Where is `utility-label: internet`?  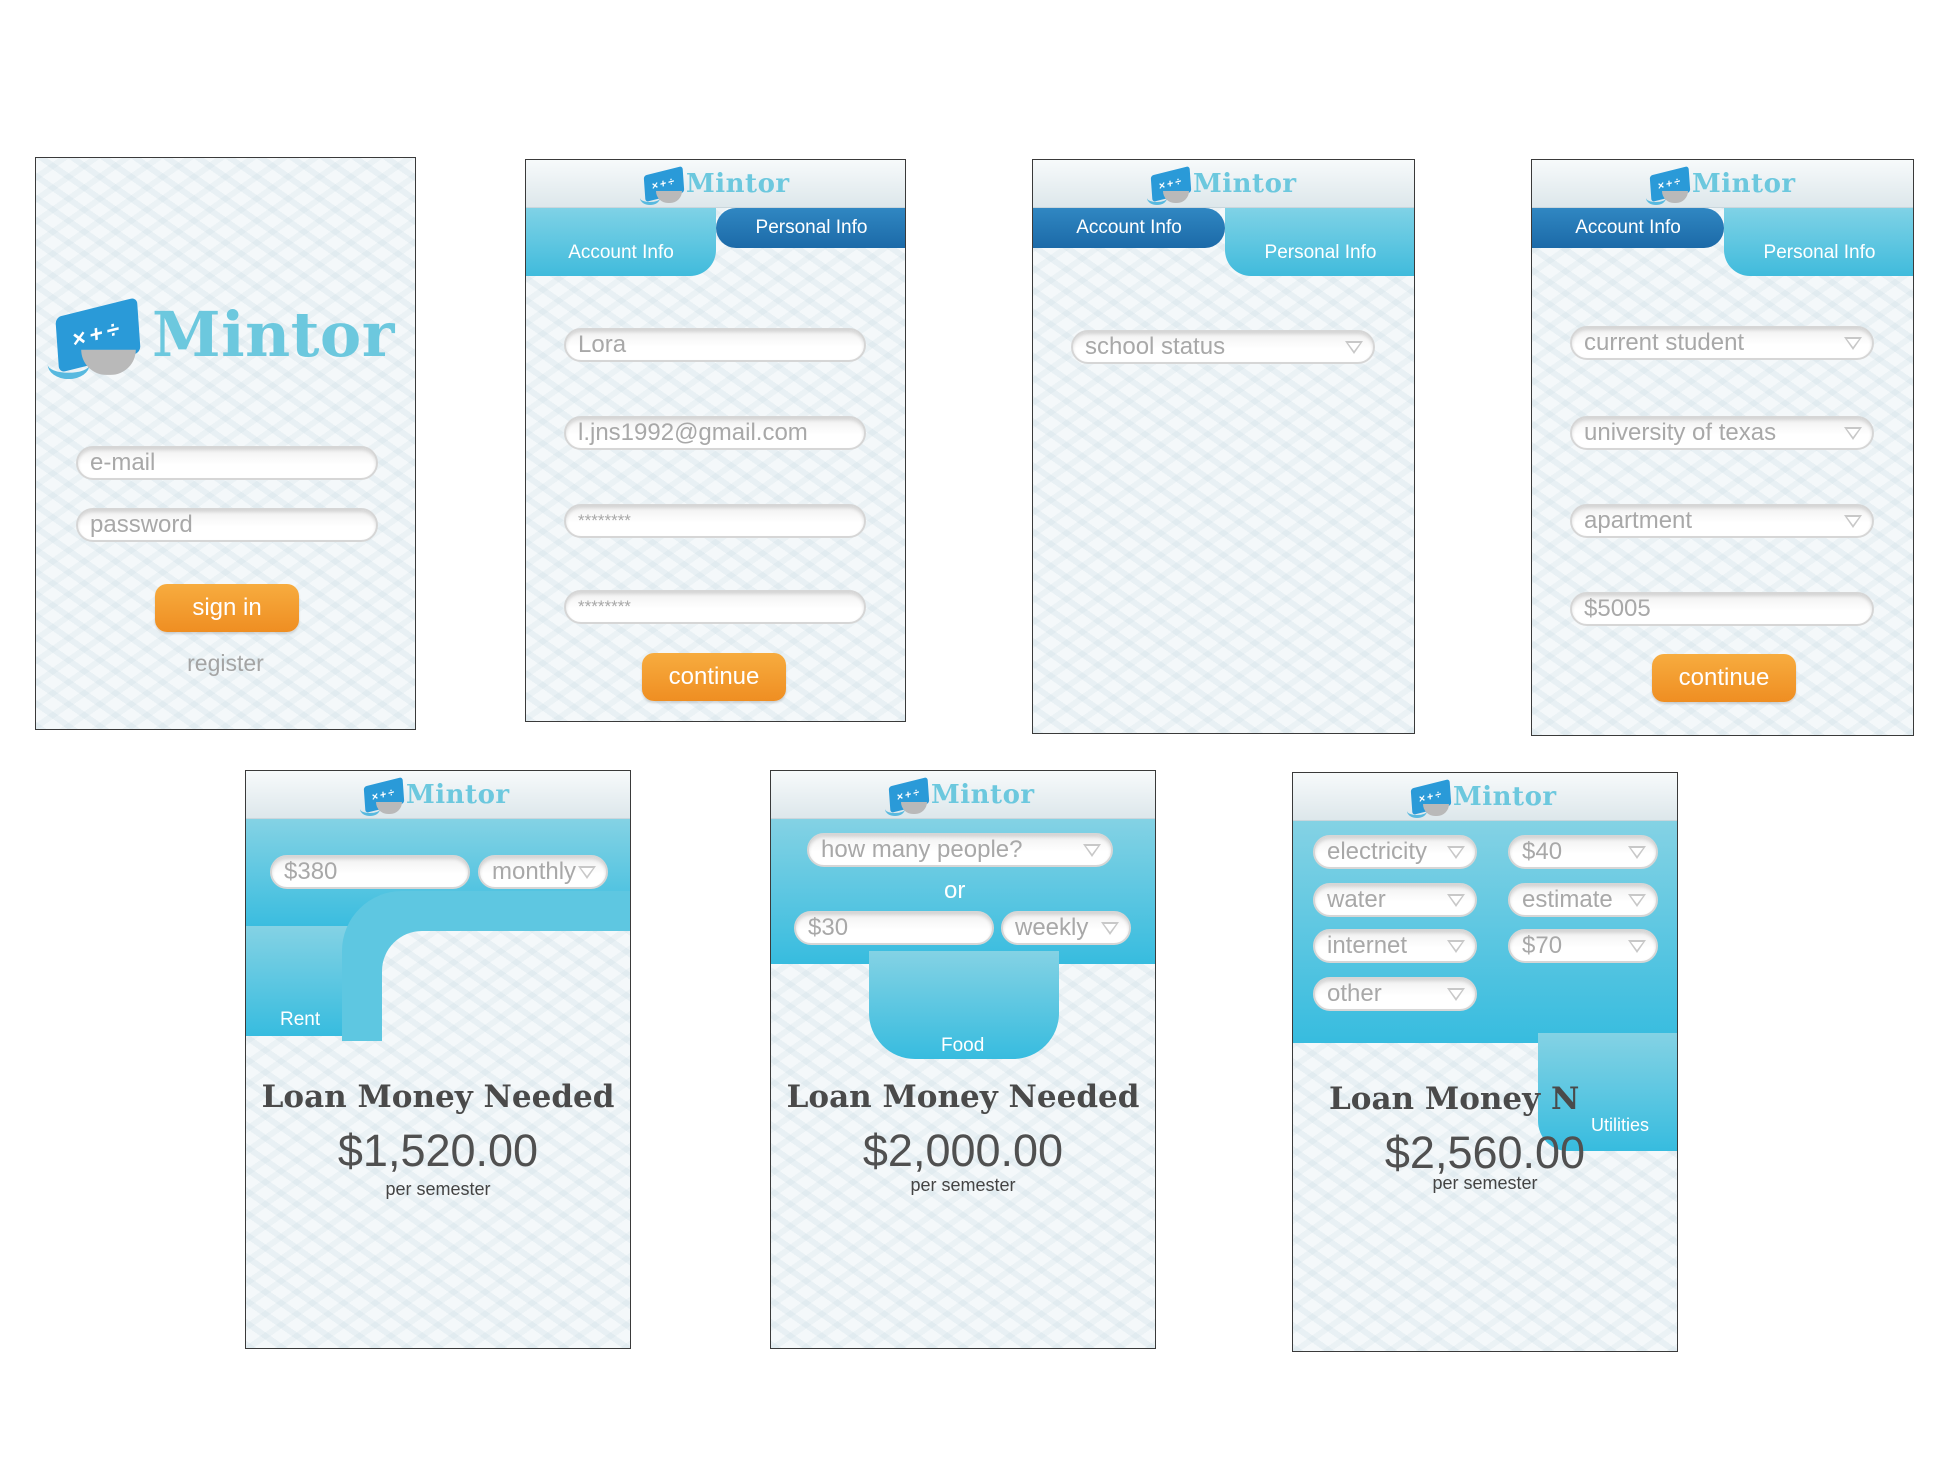
utility-label: internet is located at coordinates (1367, 945).